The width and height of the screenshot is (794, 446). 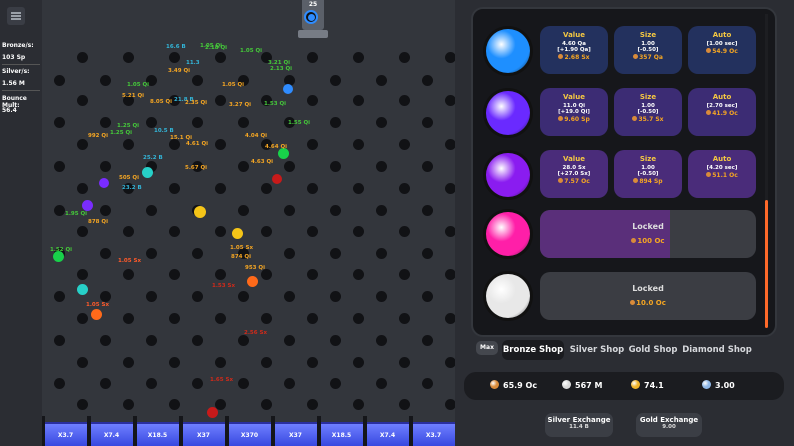 What do you see at coordinates (196, 168) in the screenshot?
I see `floating-value-text: 5.67 Qi` at bounding box center [196, 168].